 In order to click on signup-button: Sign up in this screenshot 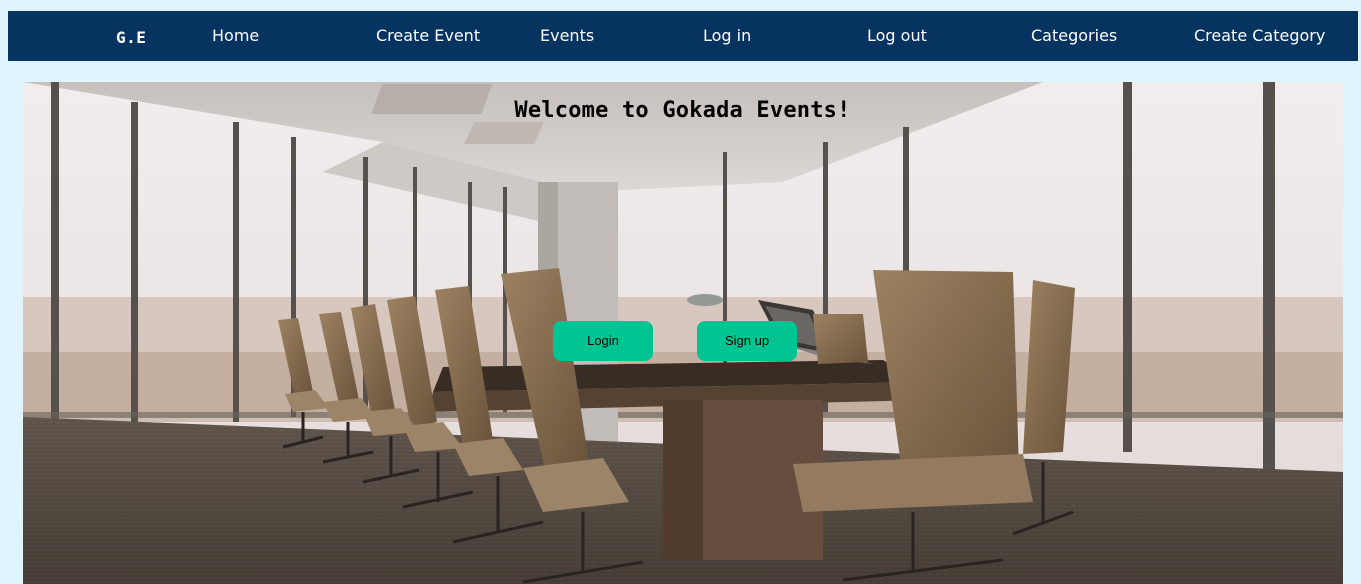, I will do `click(747, 341)`.